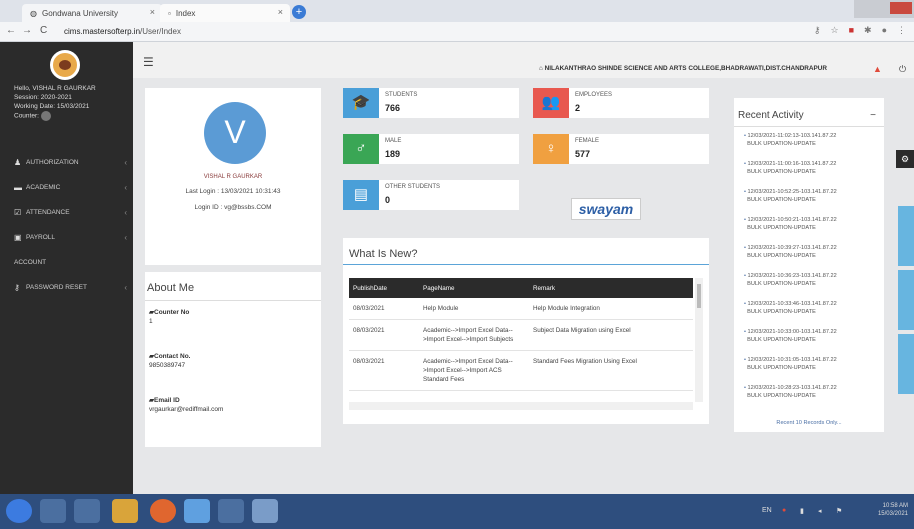 The width and height of the screenshot is (914, 529). What do you see at coordinates (265, 511) in the screenshot?
I see `word-app-icon` at bounding box center [265, 511].